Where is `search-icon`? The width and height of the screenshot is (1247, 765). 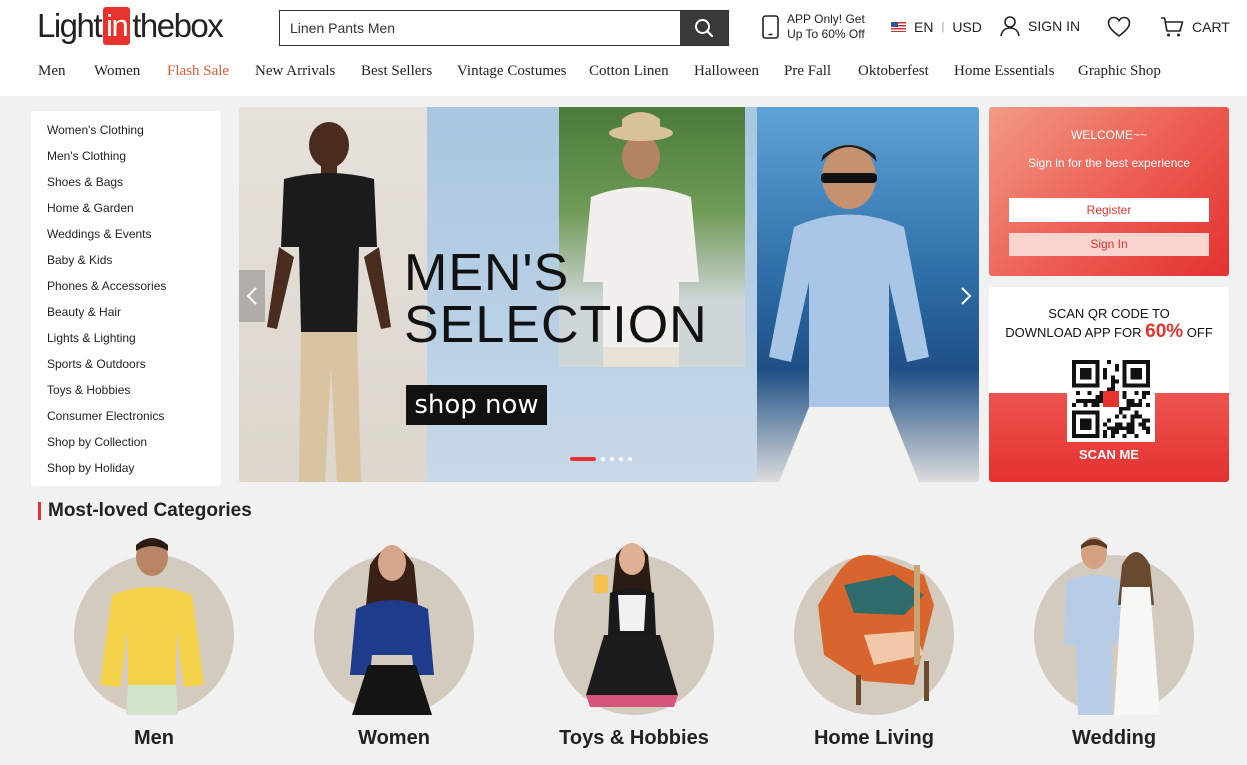 search-icon is located at coordinates (704, 28).